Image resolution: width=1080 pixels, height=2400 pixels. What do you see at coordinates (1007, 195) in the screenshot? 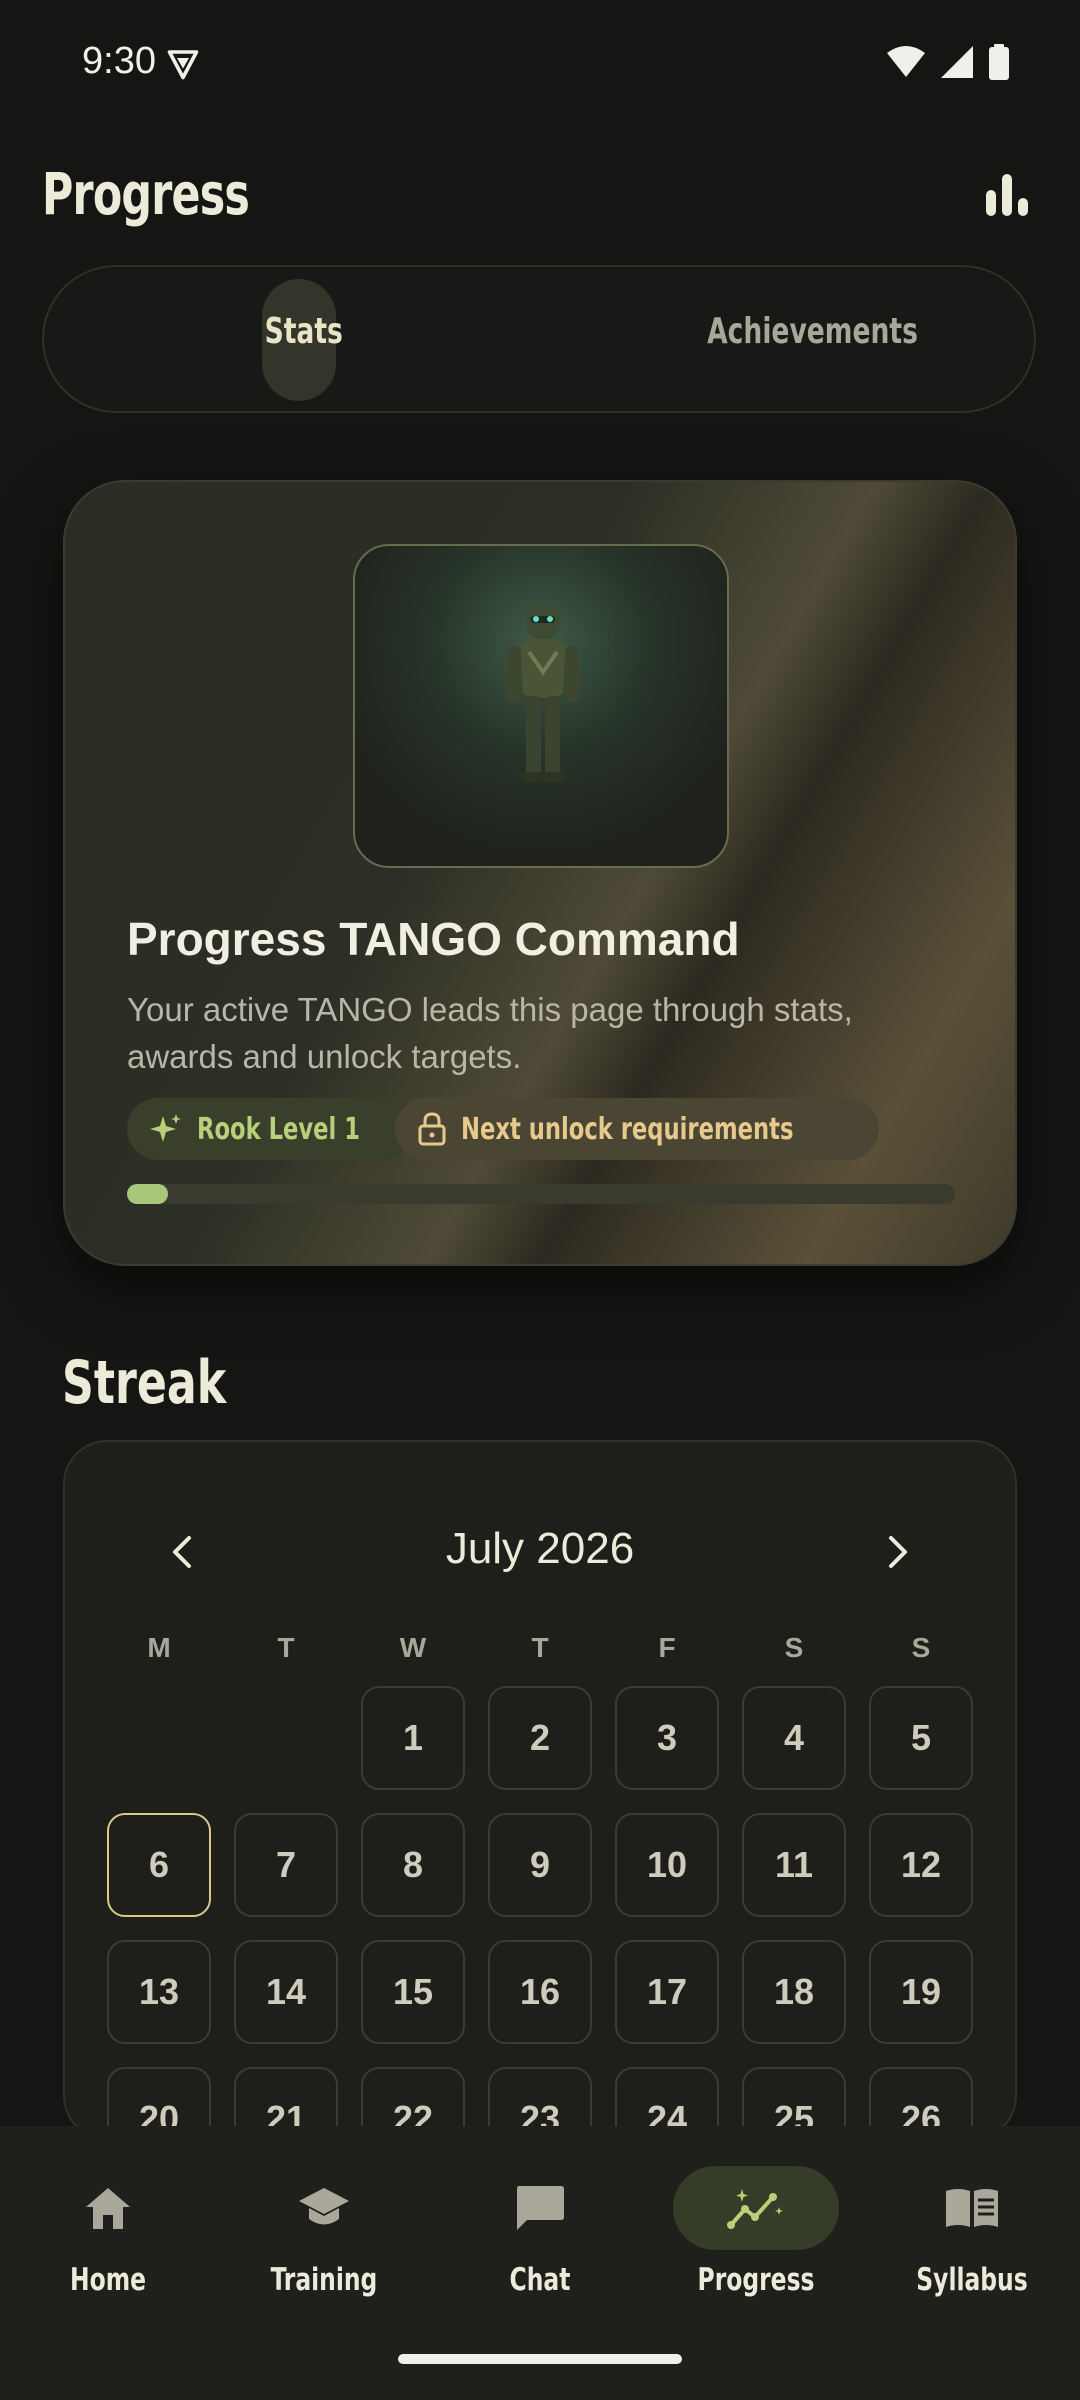
I see `bar-chart-icon` at bounding box center [1007, 195].